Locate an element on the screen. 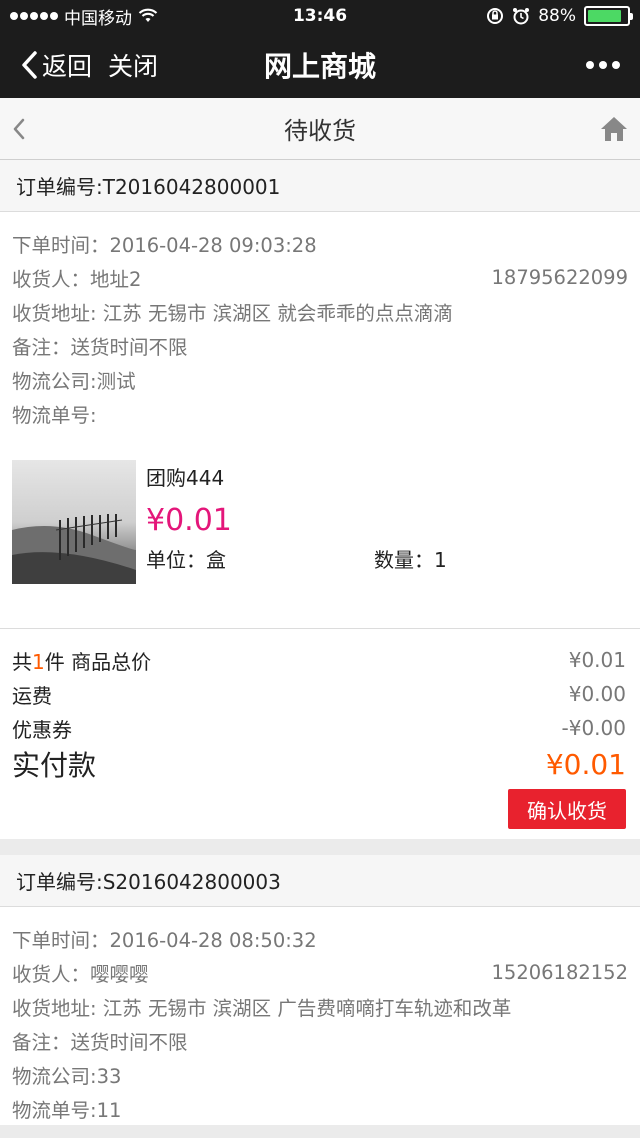  product-quantity: 数量：1 is located at coordinates (410, 560).